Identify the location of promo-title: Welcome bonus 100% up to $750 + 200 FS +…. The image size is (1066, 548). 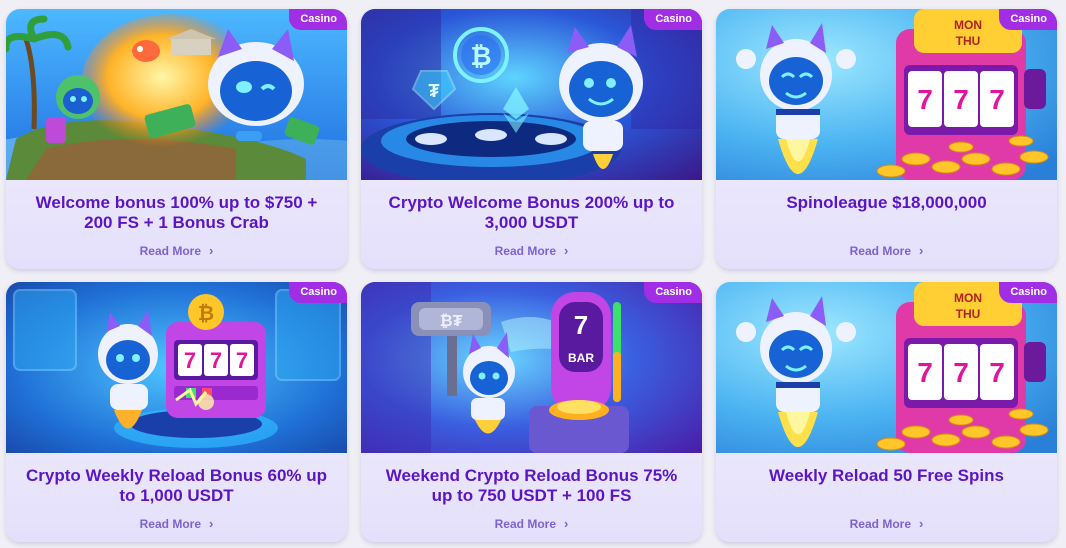
(176, 212).